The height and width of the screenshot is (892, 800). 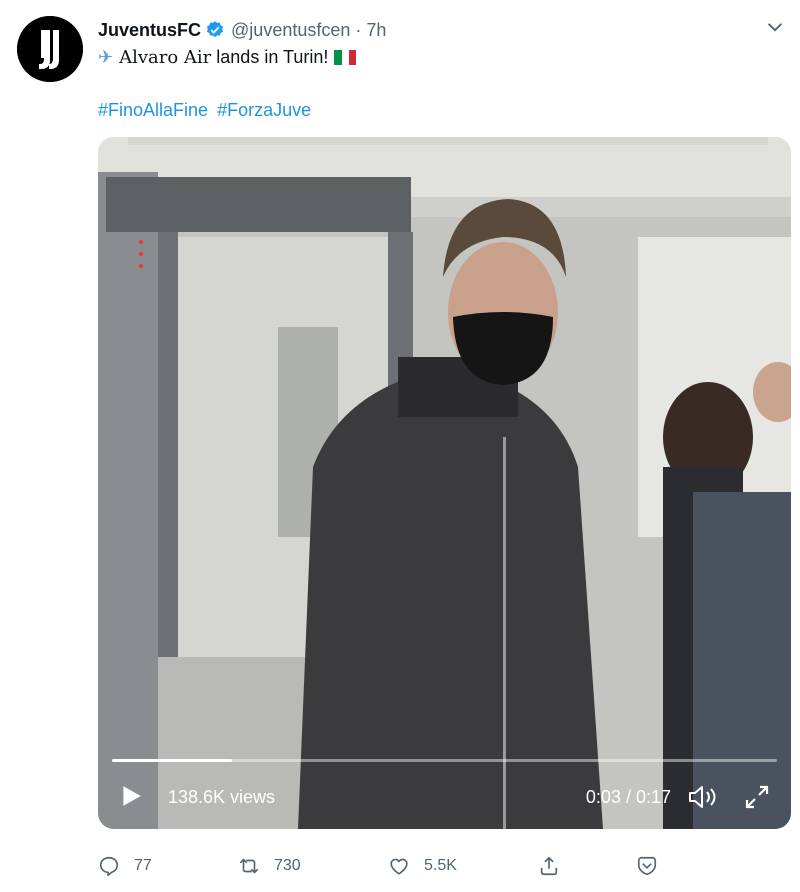 I want to click on tweet-text-styled: Alvaro Air, so click(x=165, y=57).